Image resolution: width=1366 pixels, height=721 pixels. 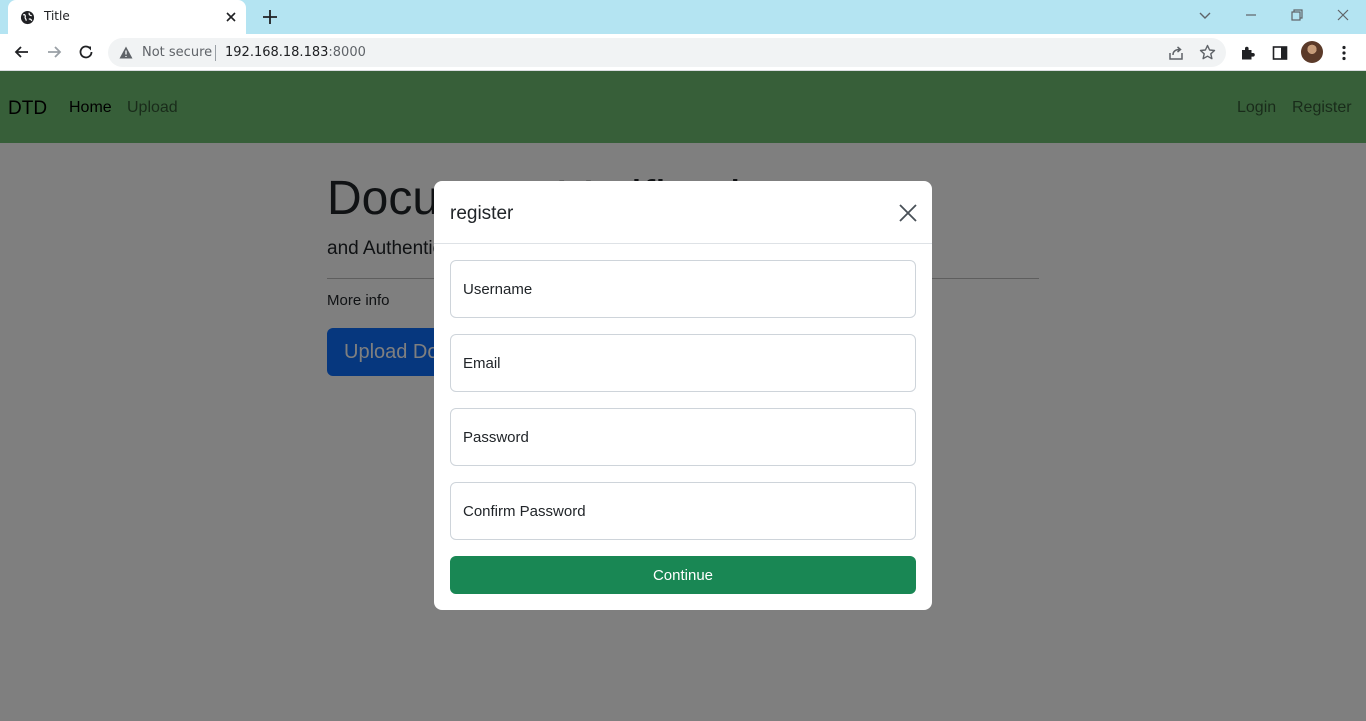 What do you see at coordinates (1280, 53) in the screenshot?
I see `side-panel-icon` at bounding box center [1280, 53].